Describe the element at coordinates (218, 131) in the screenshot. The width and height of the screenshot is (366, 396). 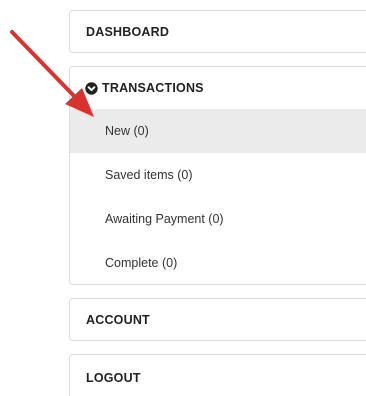
I see `submenu-item-new: New (0)` at that location.